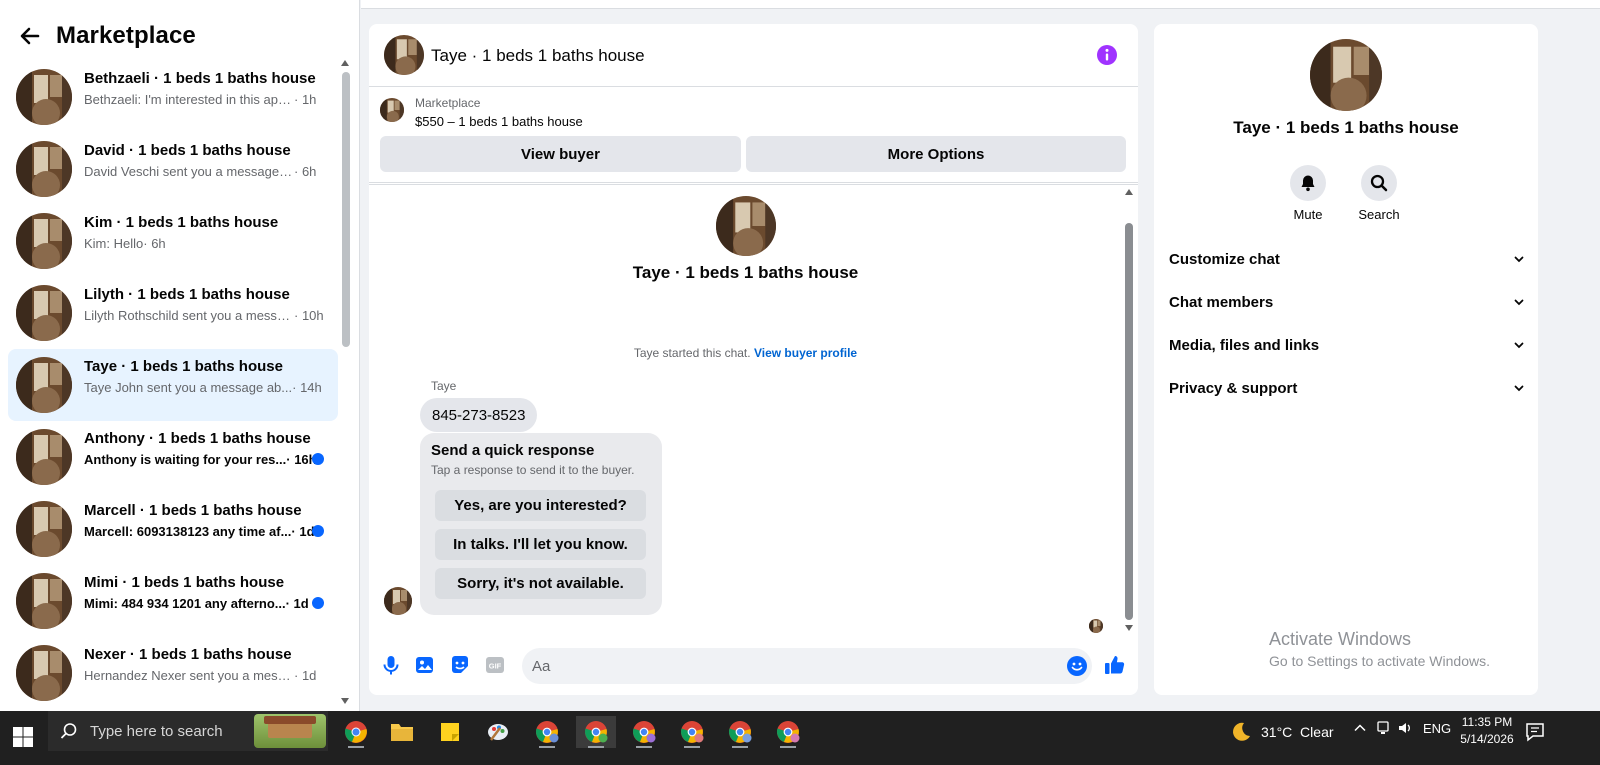  Describe the element at coordinates (1107, 55) in the screenshot. I see `info-icon` at that location.